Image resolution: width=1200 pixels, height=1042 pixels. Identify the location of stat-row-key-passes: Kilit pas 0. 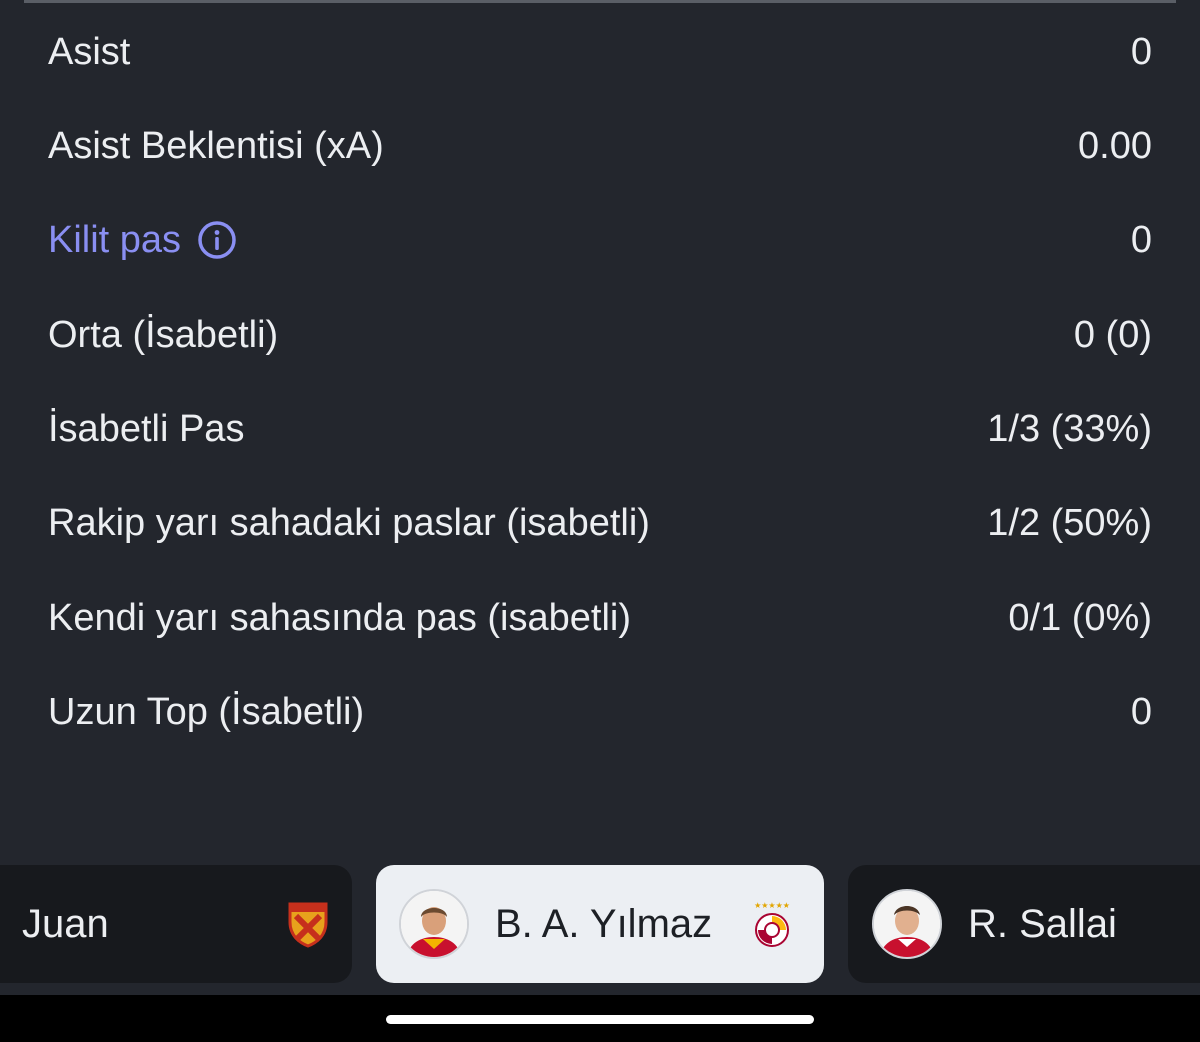
(600, 240).